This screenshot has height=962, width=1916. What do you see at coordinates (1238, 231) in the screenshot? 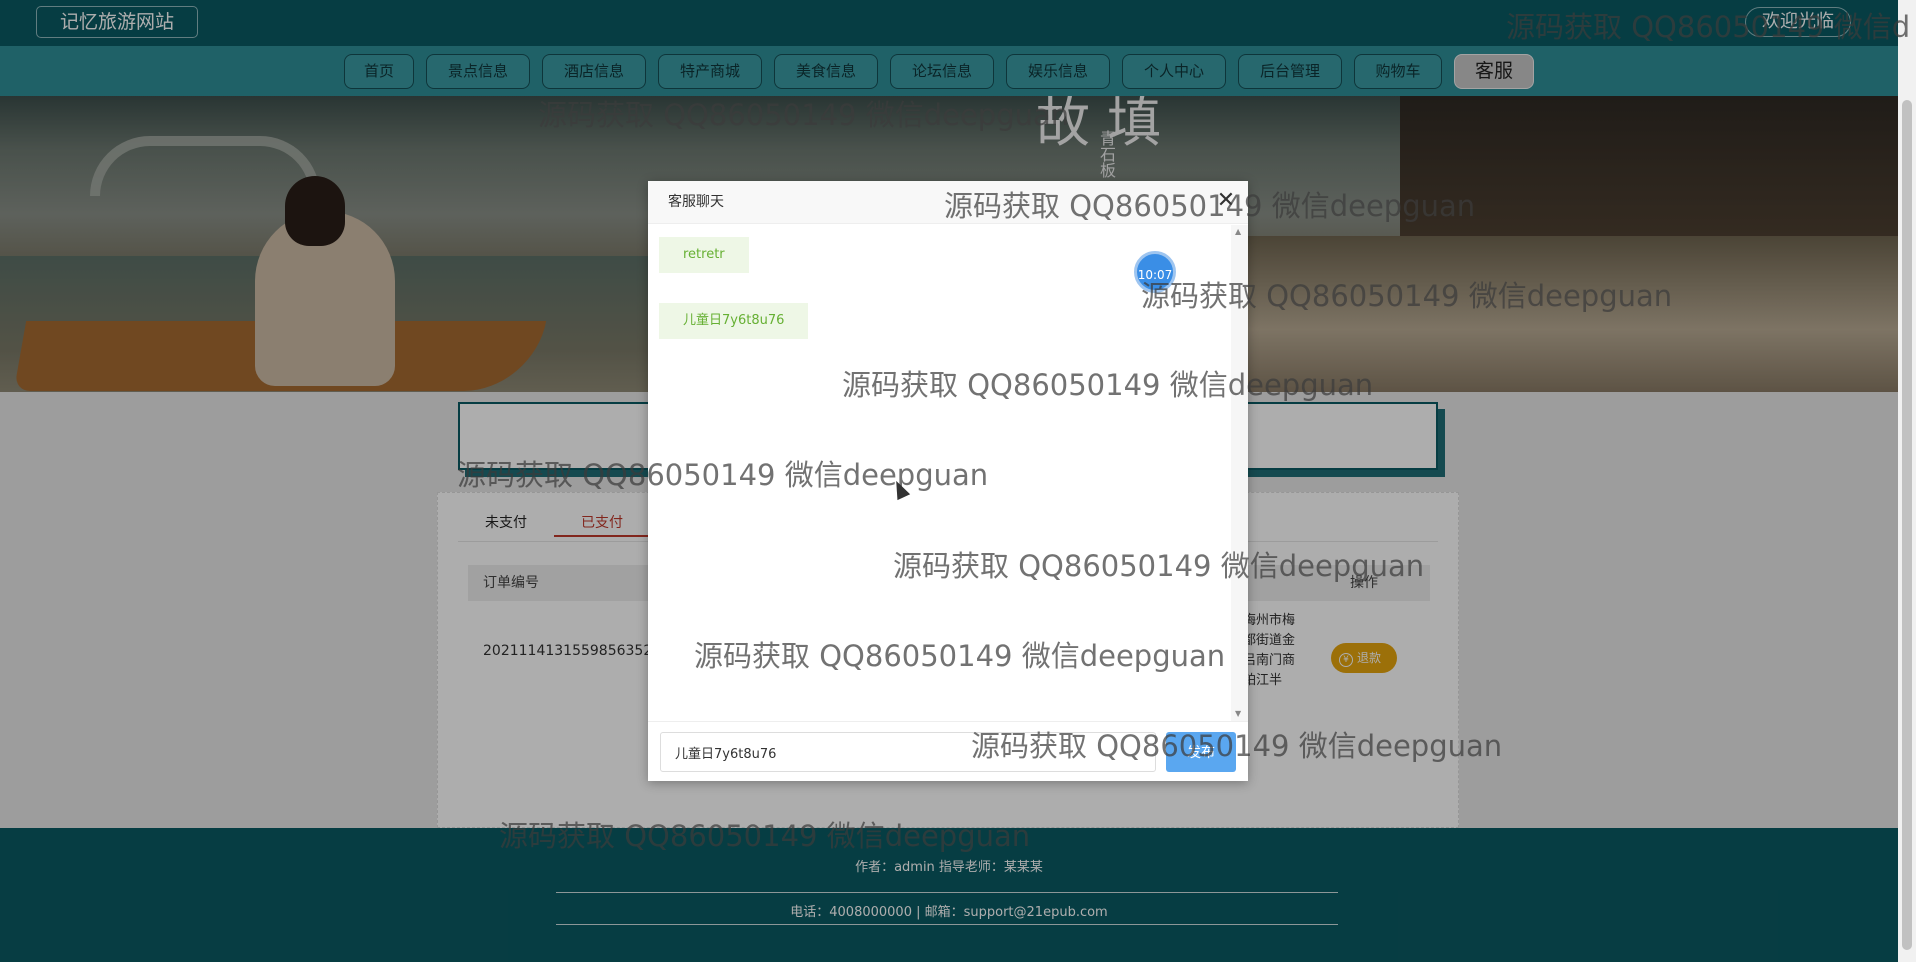
I see `scroll-up-icon: ▲` at bounding box center [1238, 231].